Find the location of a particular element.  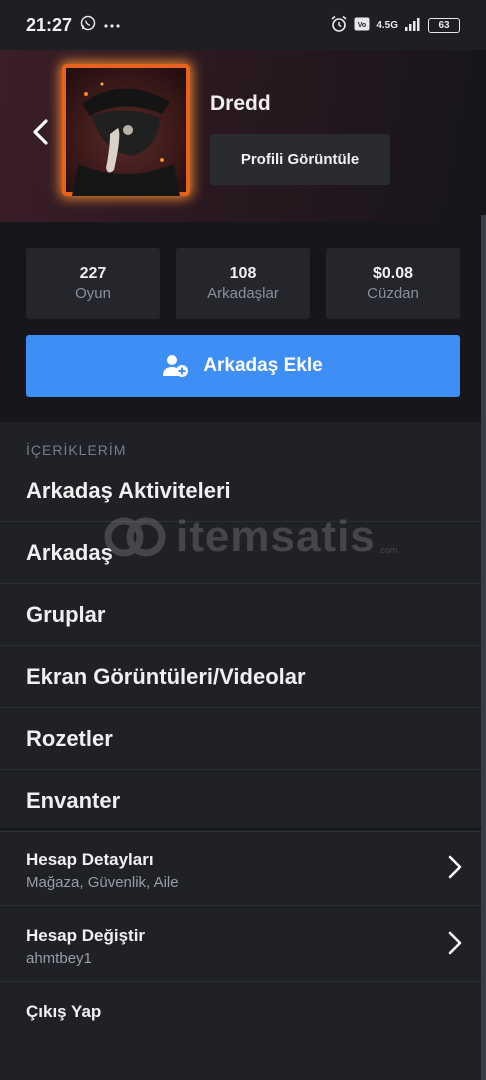

whatsapp-icon is located at coordinates (88, 25).